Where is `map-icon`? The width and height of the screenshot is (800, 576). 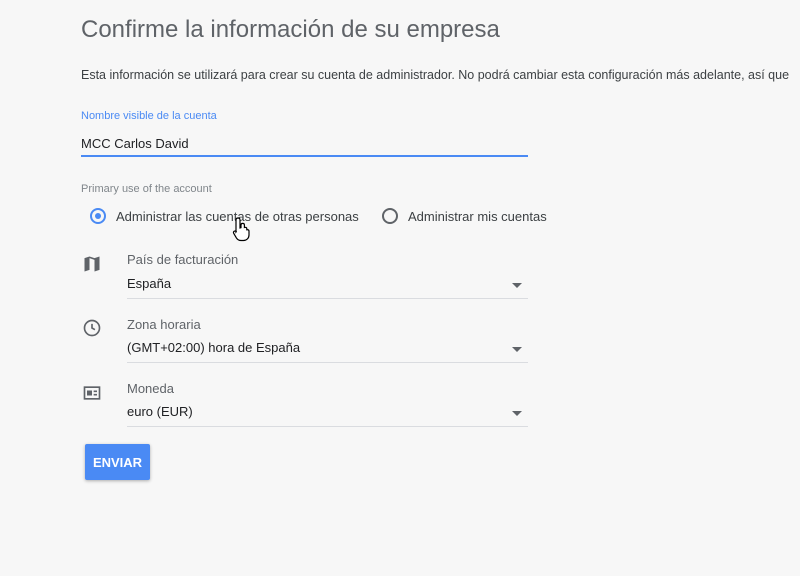
map-icon is located at coordinates (92, 264).